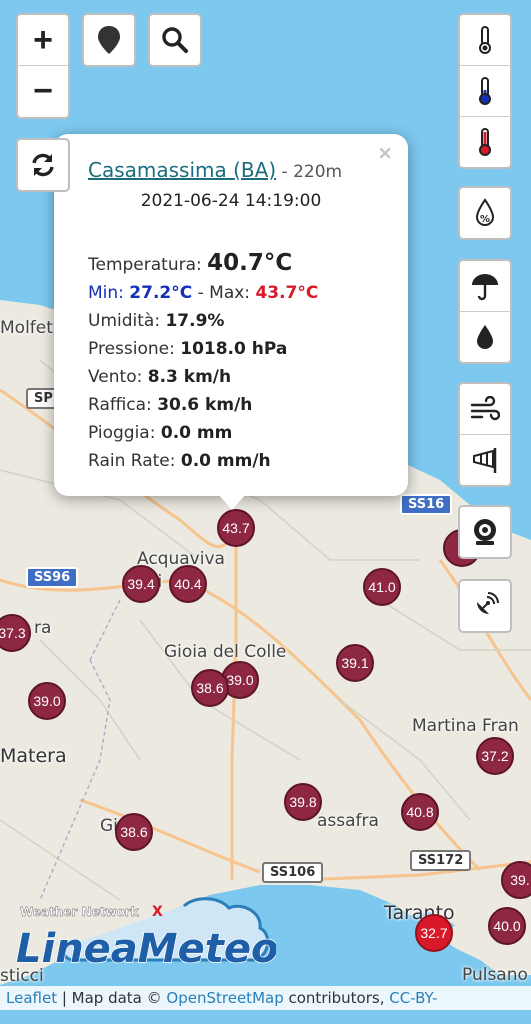 The height and width of the screenshot is (1024, 531). What do you see at coordinates (507, 926) in the screenshot?
I see `station-marker: 40.0` at bounding box center [507, 926].